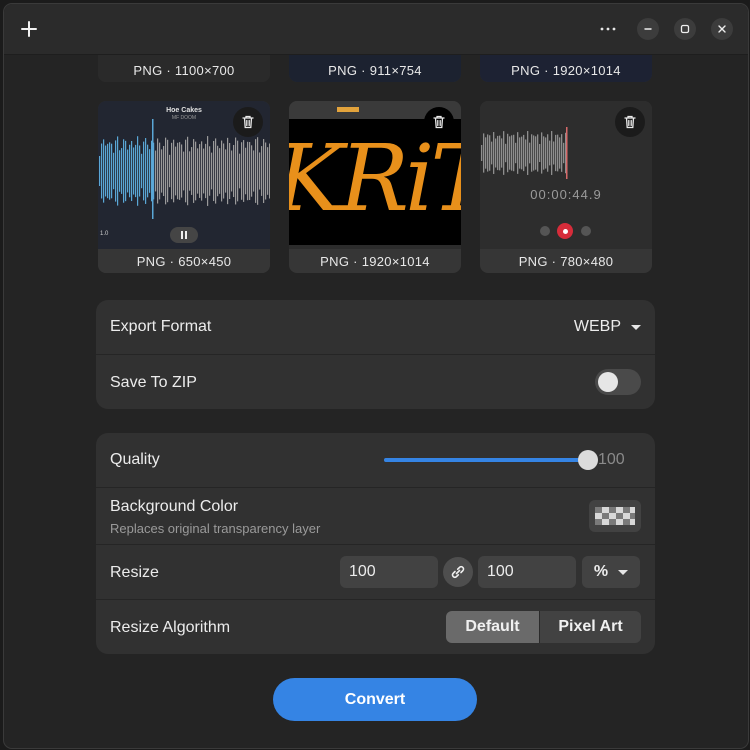 This screenshot has height=750, width=750. Describe the element at coordinates (611, 572) in the screenshot. I see `resize-unit-dropdown: %` at that location.